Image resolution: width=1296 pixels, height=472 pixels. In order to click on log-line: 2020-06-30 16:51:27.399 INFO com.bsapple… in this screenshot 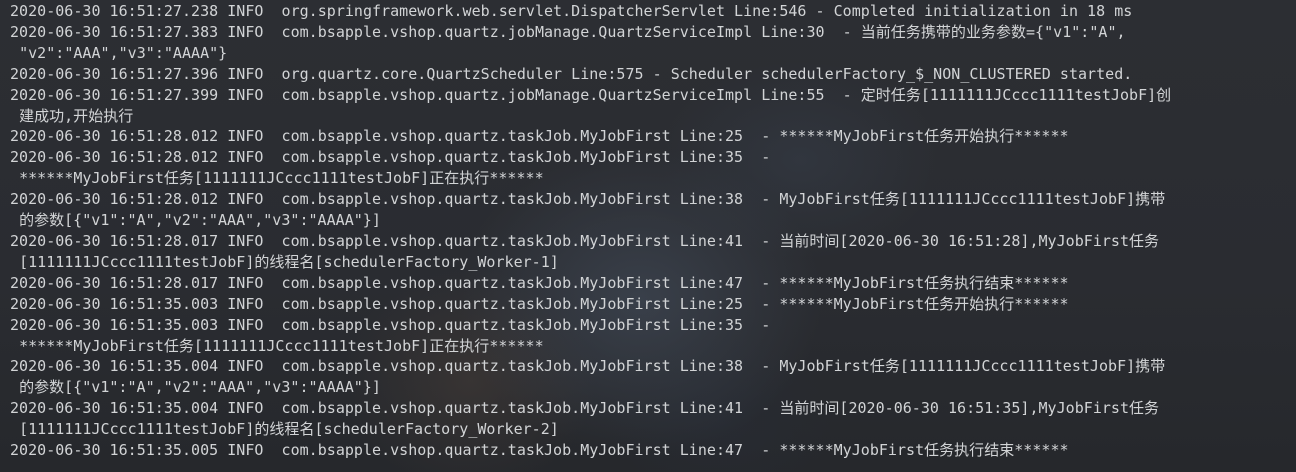, I will do `click(591, 94)`.